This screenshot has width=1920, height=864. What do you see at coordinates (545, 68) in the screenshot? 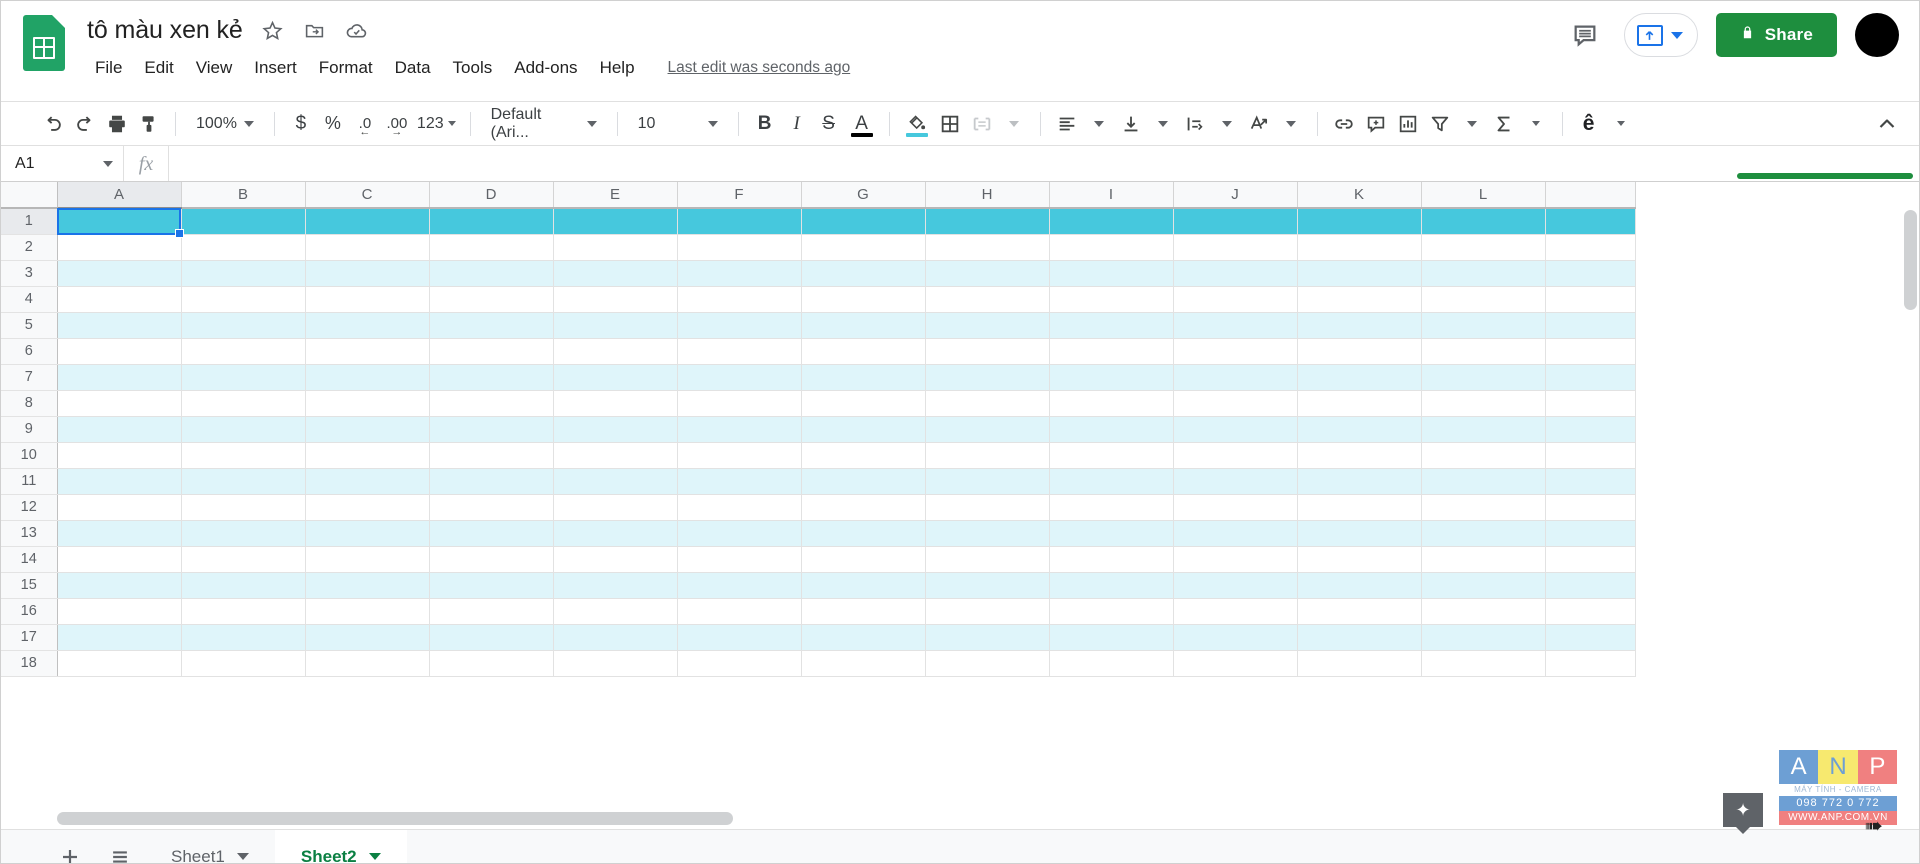
I see `menu-add-ons: Add-ons` at bounding box center [545, 68].